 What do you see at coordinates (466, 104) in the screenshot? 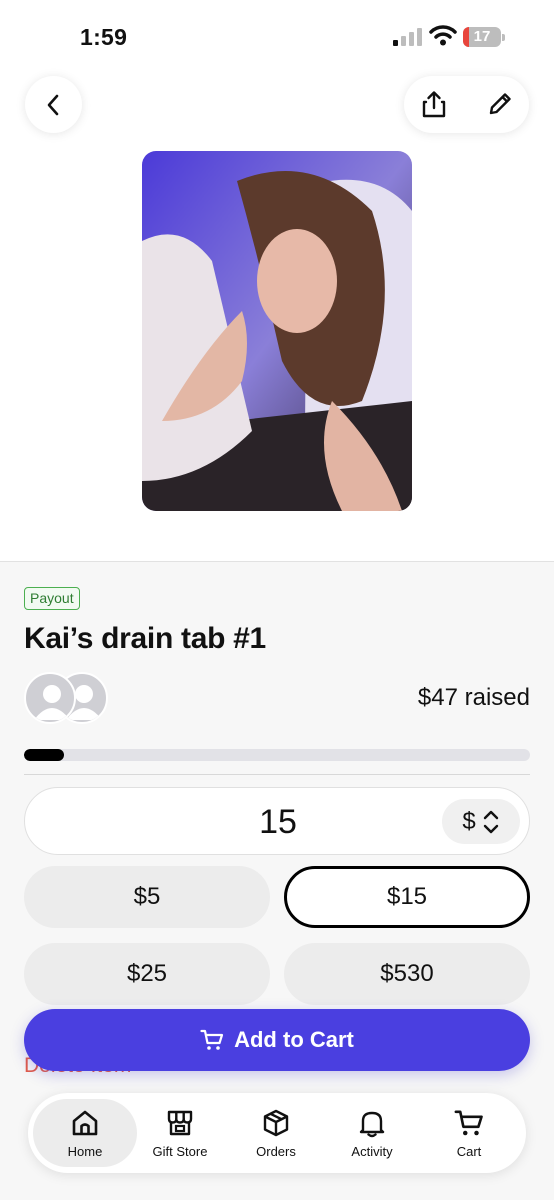
I see `header-actions` at bounding box center [466, 104].